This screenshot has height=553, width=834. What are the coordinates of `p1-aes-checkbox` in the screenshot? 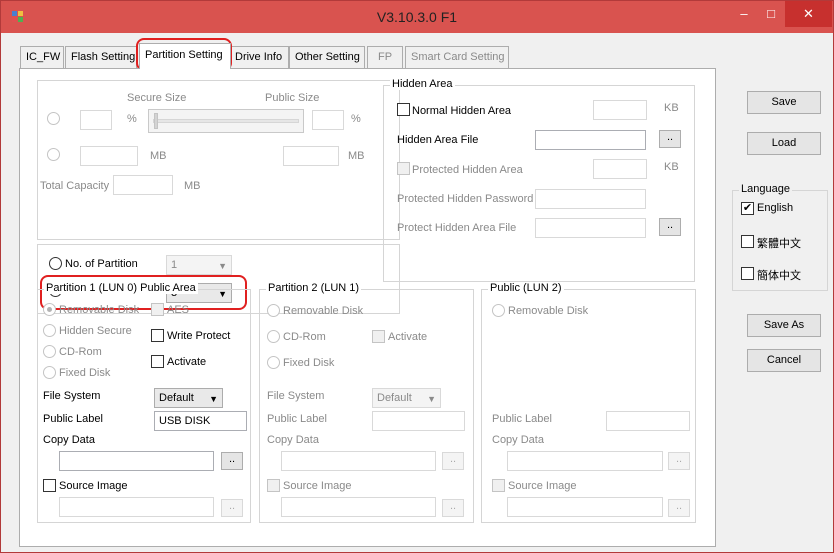 It's located at (157, 309).